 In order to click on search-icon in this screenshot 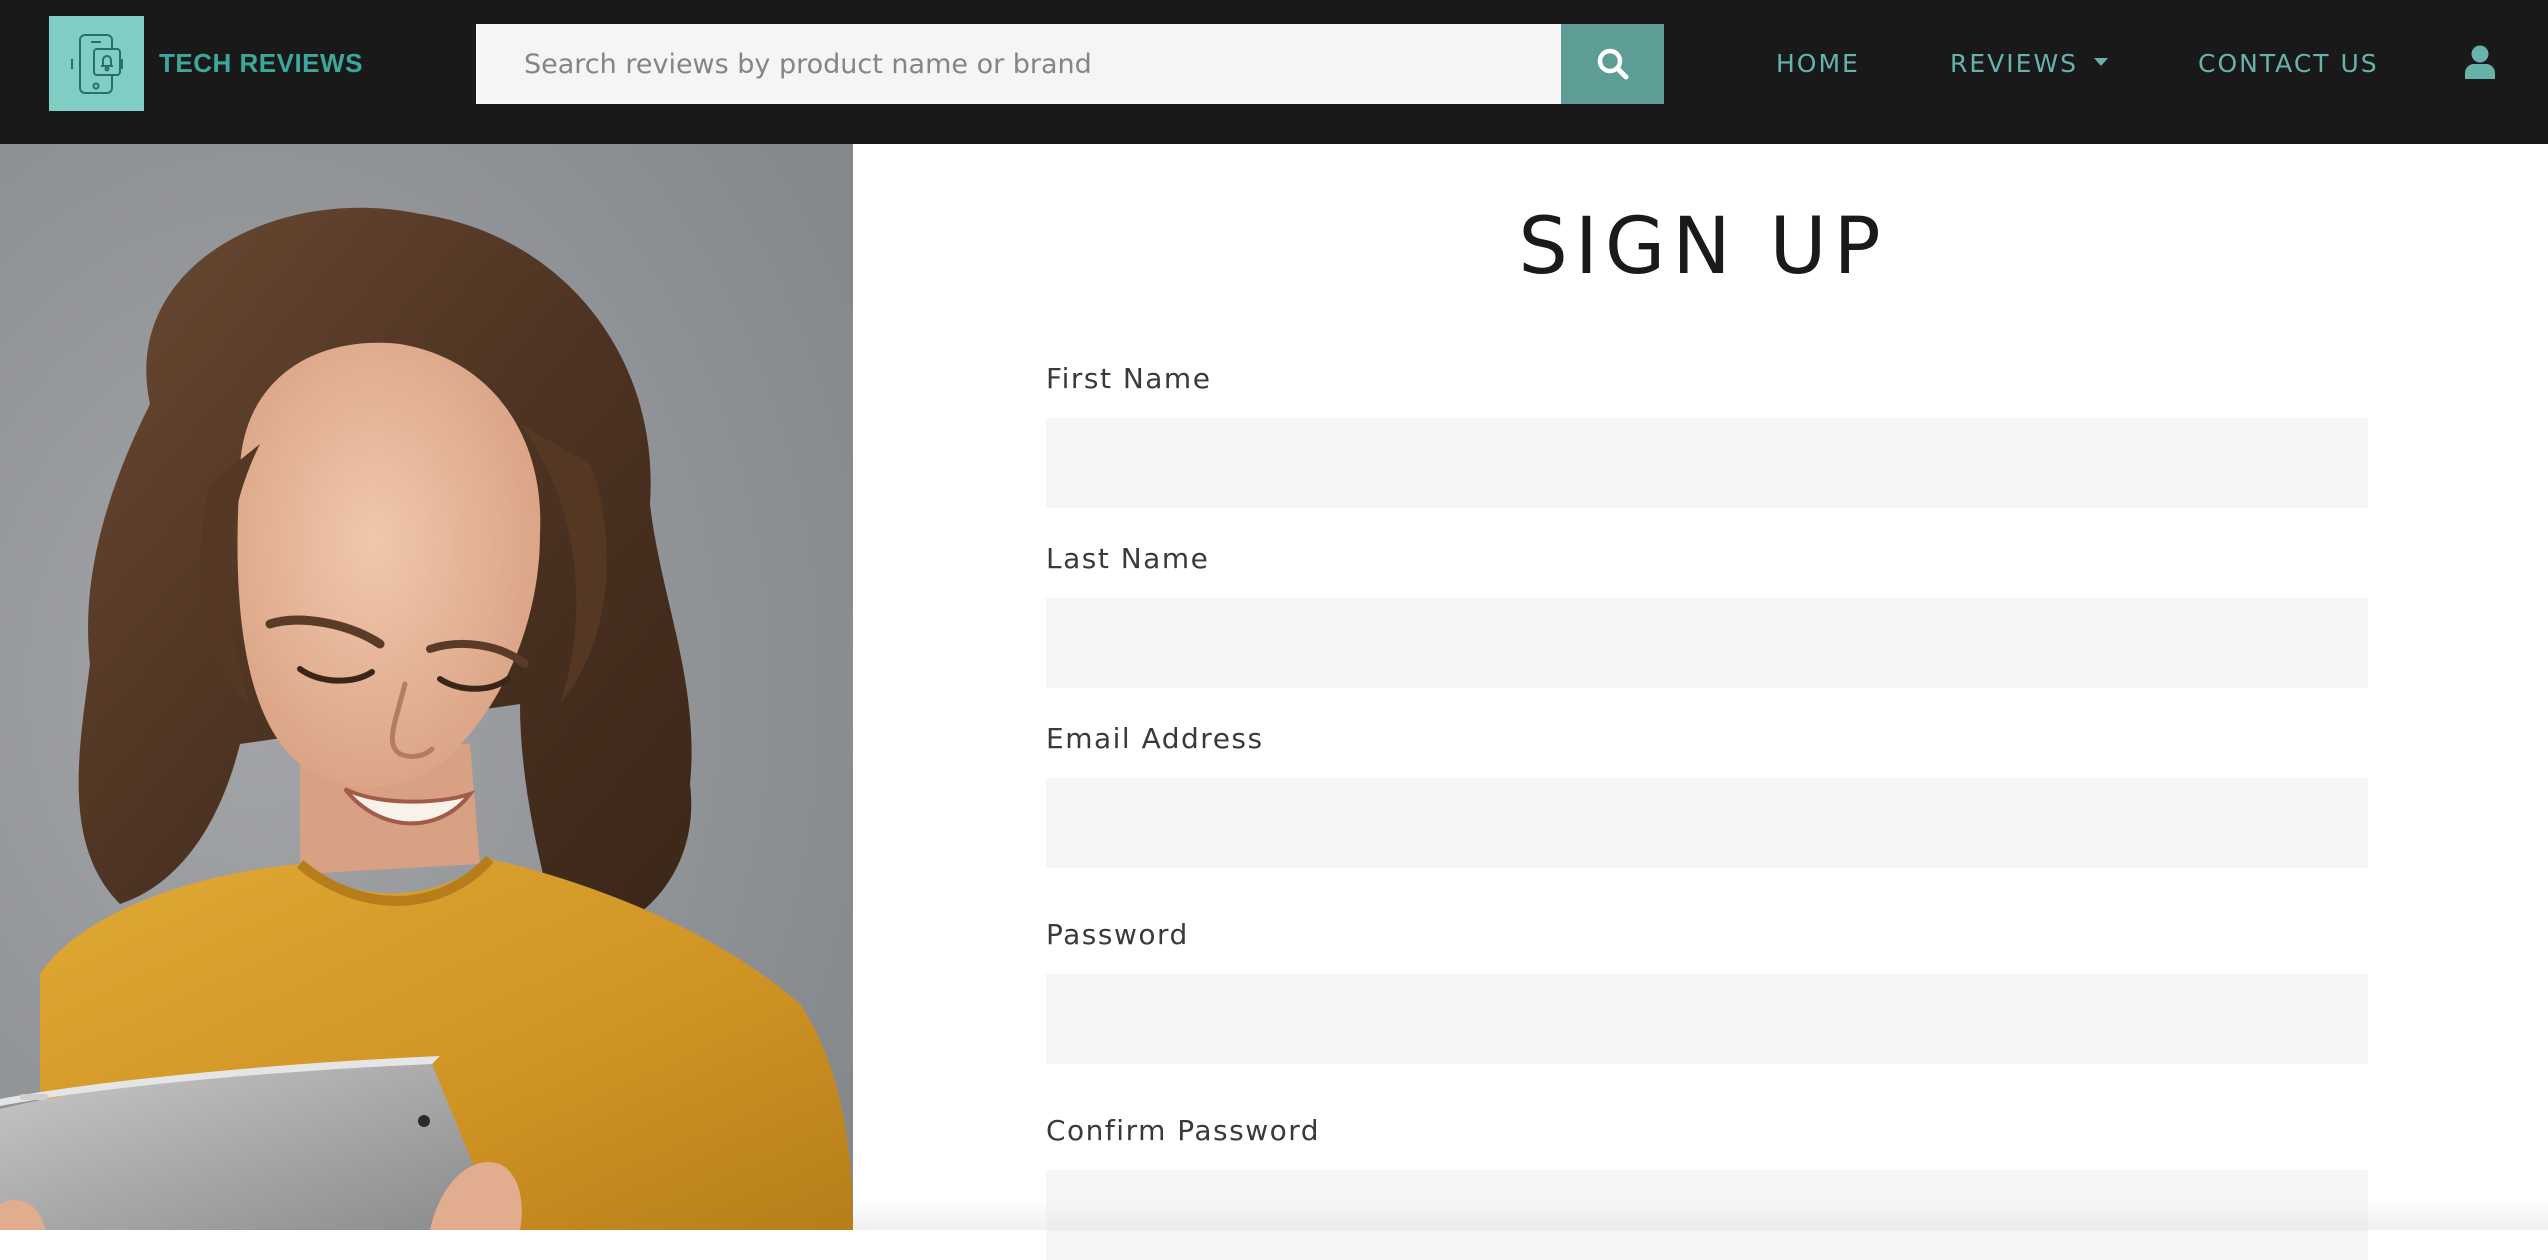, I will do `click(1612, 64)`.